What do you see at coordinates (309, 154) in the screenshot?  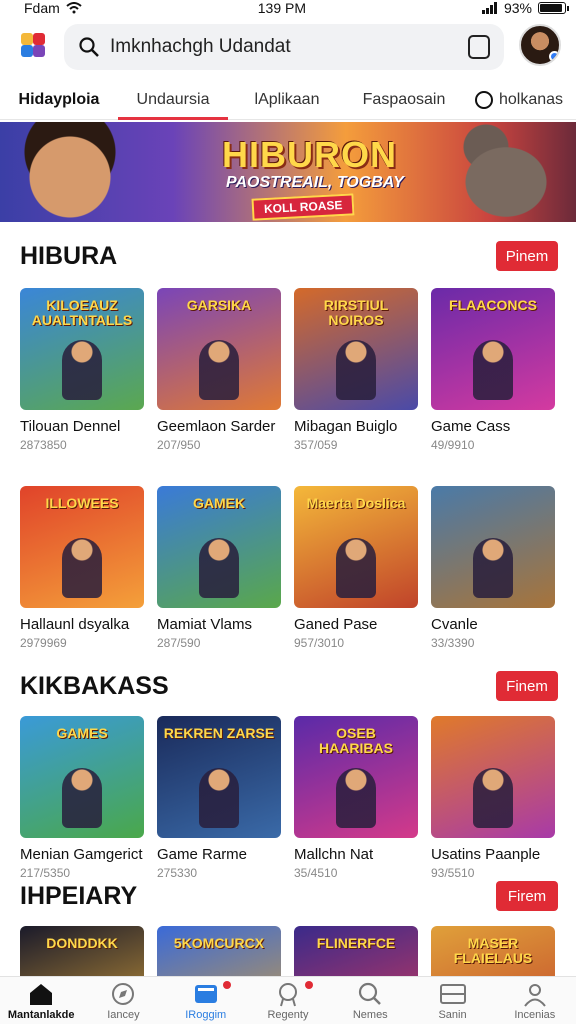 I see `banner-title: HIBURON` at bounding box center [309, 154].